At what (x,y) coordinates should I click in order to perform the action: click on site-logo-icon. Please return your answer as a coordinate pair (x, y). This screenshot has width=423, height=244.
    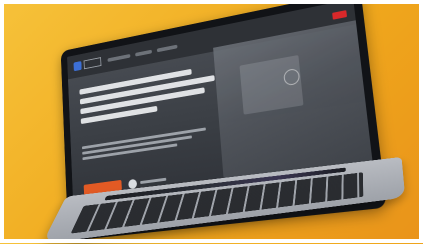
    Looking at the image, I should click on (77, 66).